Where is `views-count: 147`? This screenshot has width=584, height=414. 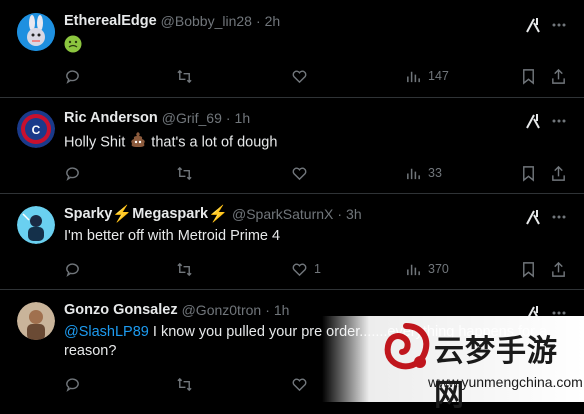
views-count: 147 is located at coordinates (438, 76).